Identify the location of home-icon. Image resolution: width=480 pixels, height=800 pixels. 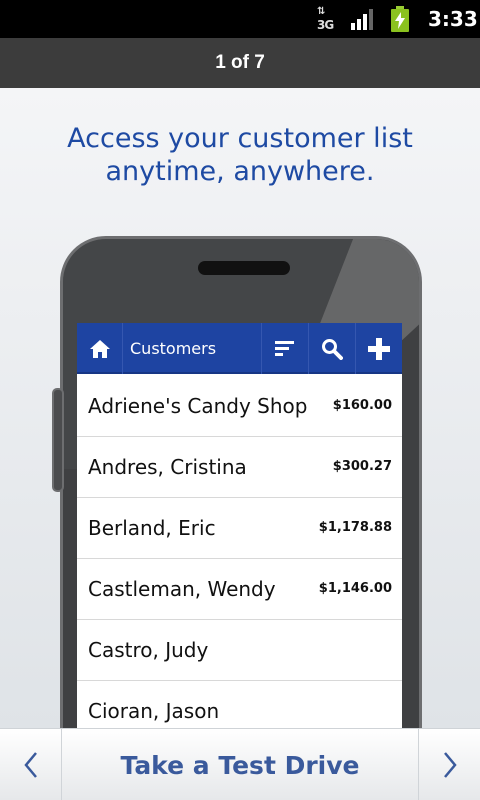
(99, 348).